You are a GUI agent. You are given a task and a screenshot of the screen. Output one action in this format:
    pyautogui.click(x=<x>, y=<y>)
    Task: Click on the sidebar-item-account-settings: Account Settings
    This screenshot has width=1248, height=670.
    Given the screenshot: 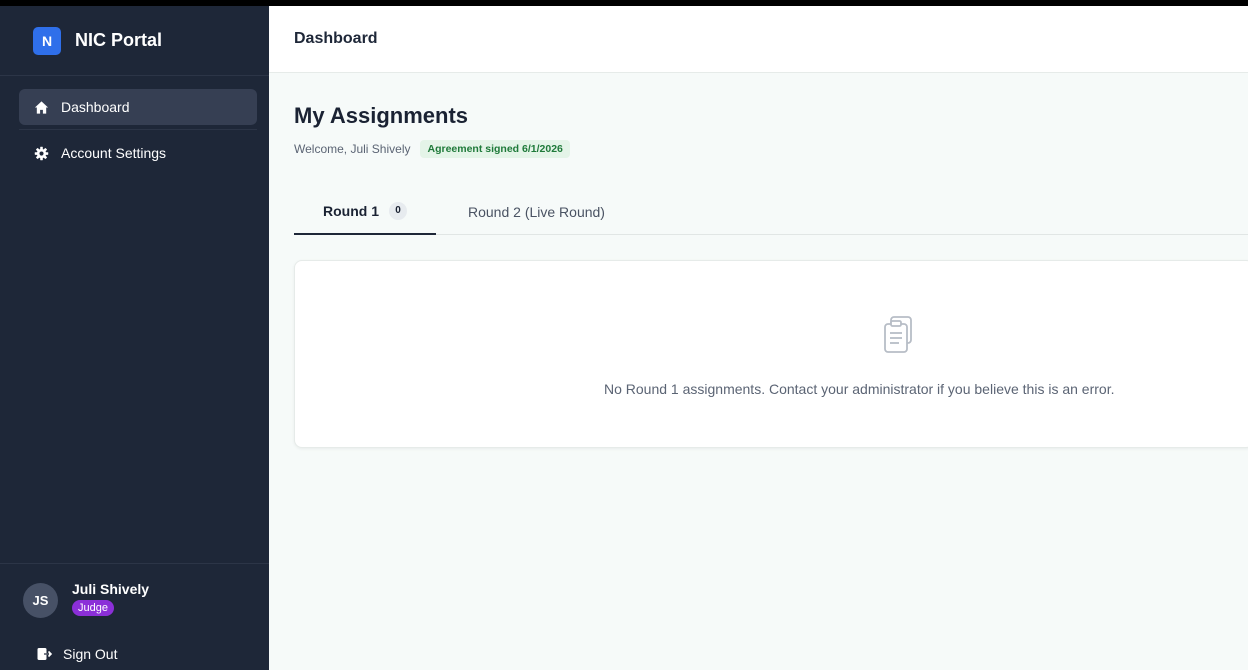 What is the action you would take?
    pyautogui.click(x=138, y=153)
    